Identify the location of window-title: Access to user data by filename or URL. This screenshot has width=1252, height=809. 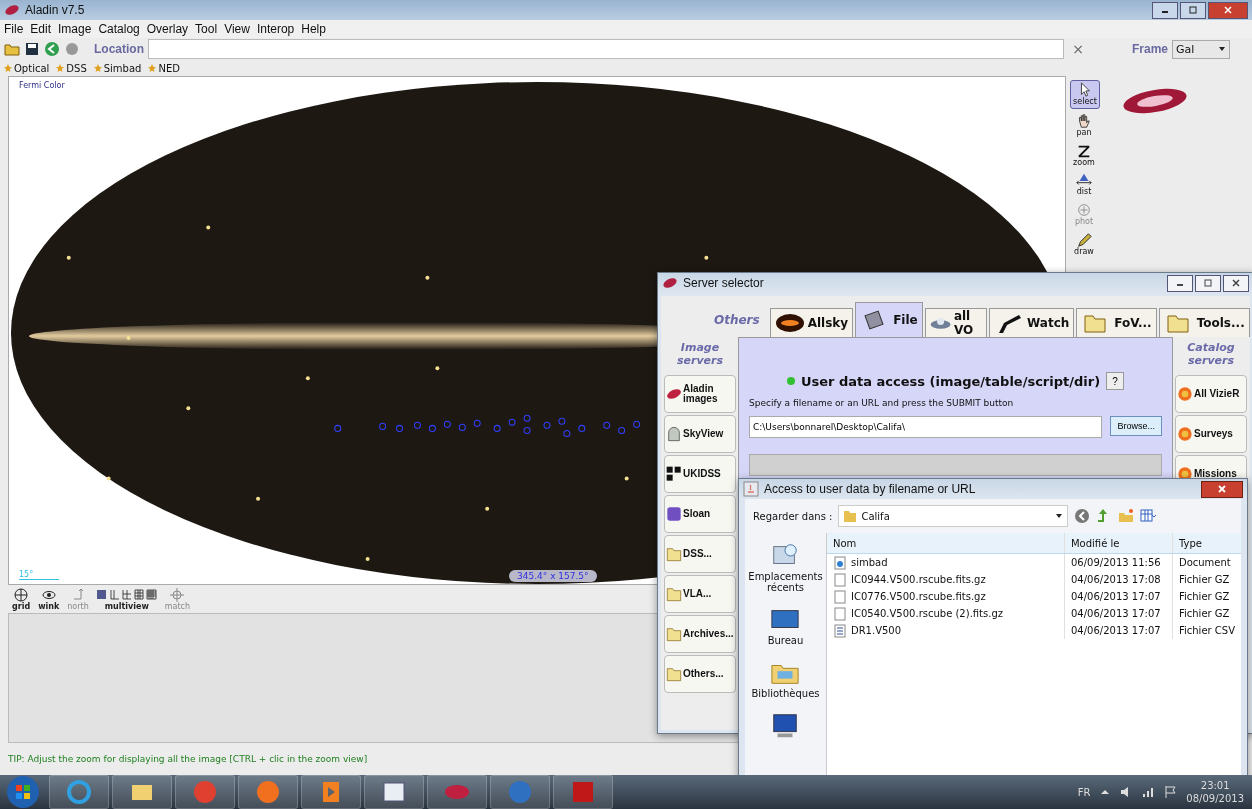
(870, 489).